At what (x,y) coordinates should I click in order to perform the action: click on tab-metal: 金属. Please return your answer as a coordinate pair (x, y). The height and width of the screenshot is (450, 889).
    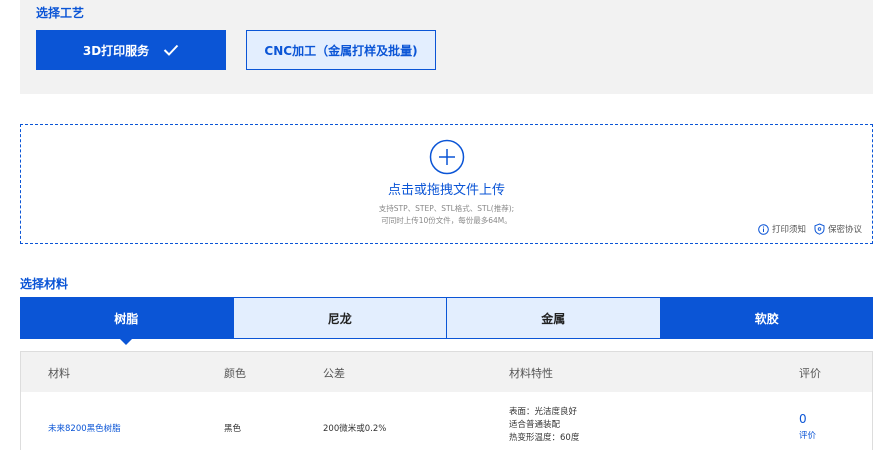
    Looking at the image, I should click on (554, 318).